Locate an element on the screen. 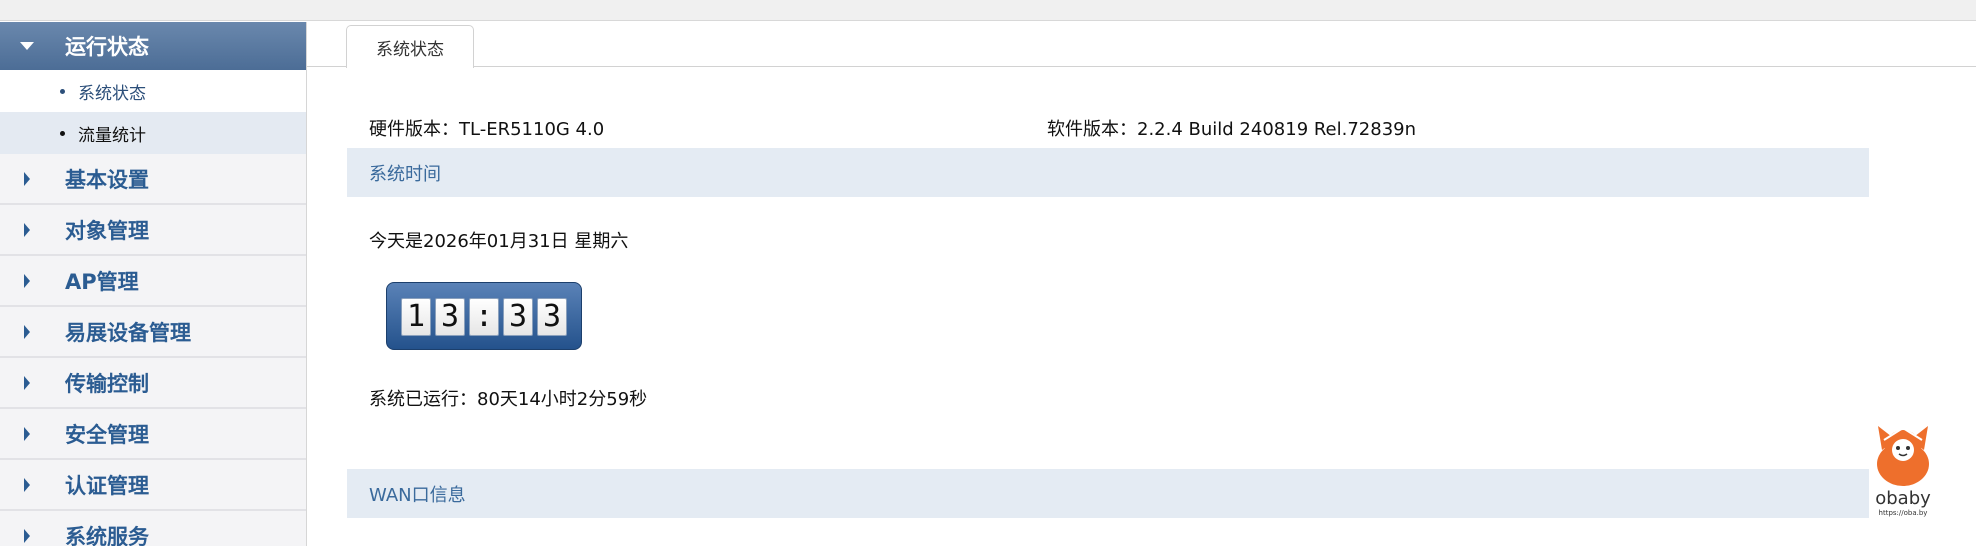 The width and height of the screenshot is (1976, 546). obaby-mascot-icon is located at coordinates (1903, 456).